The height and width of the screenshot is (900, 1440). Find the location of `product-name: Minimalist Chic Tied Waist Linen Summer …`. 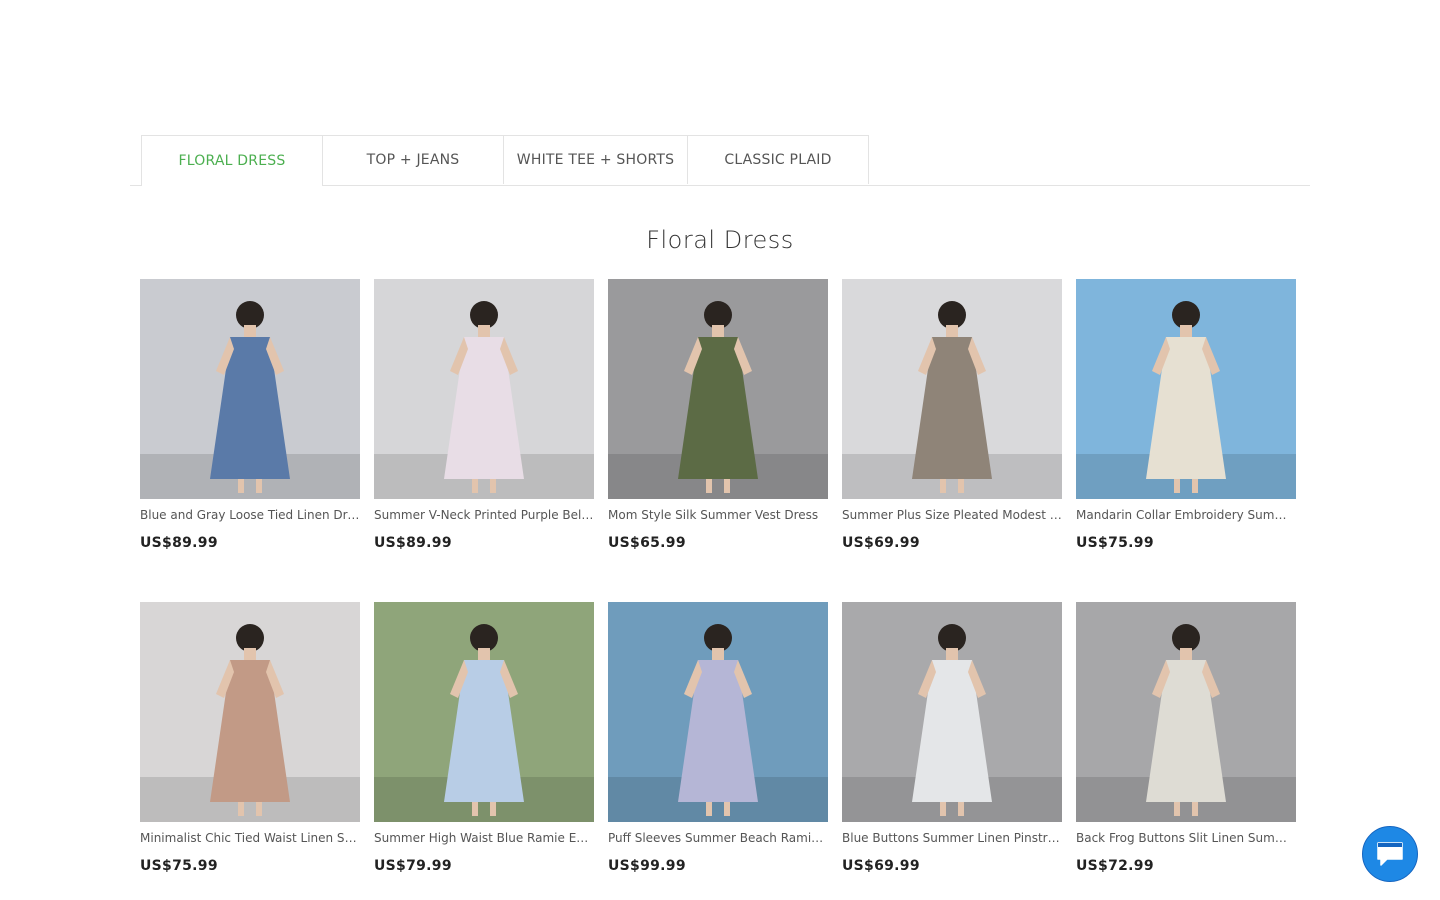

product-name: Minimalist Chic Tied Waist Linen Summer … is located at coordinates (250, 838).